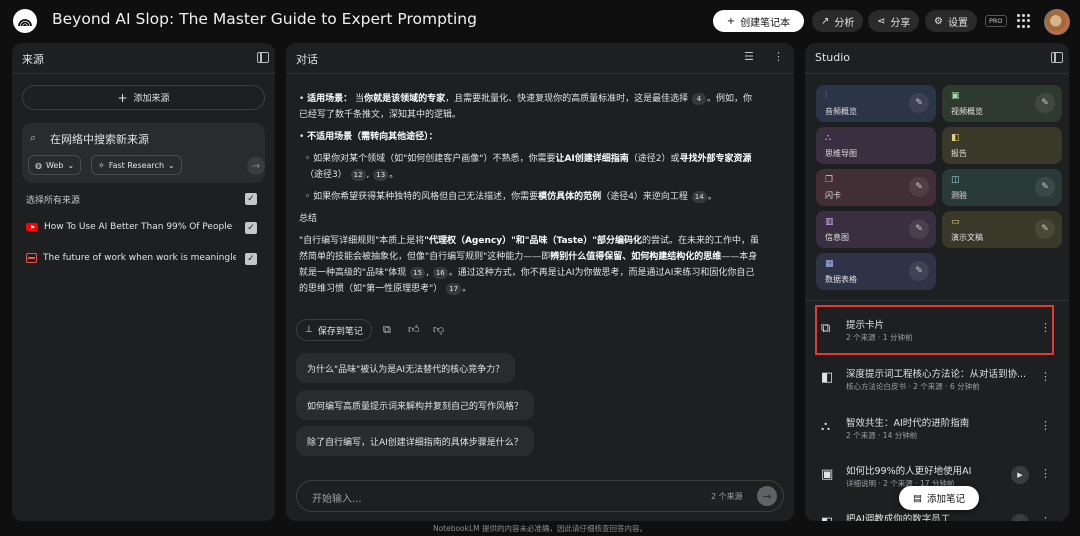  What do you see at coordinates (938, 21) in the screenshot?
I see `gear-icon: ⚙` at bounding box center [938, 21].